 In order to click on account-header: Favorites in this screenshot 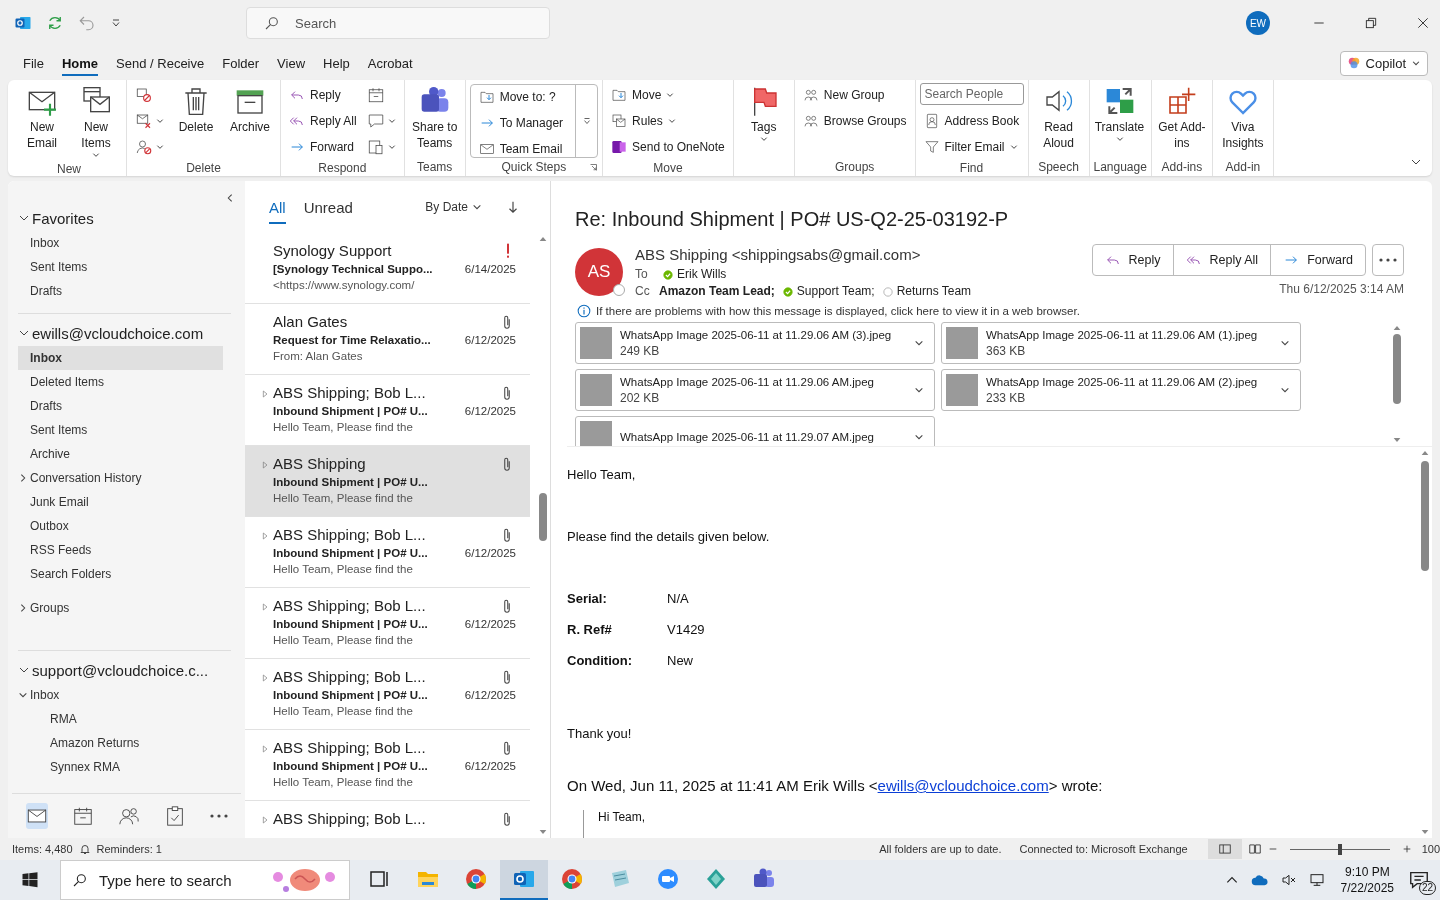, I will do `click(63, 218)`.